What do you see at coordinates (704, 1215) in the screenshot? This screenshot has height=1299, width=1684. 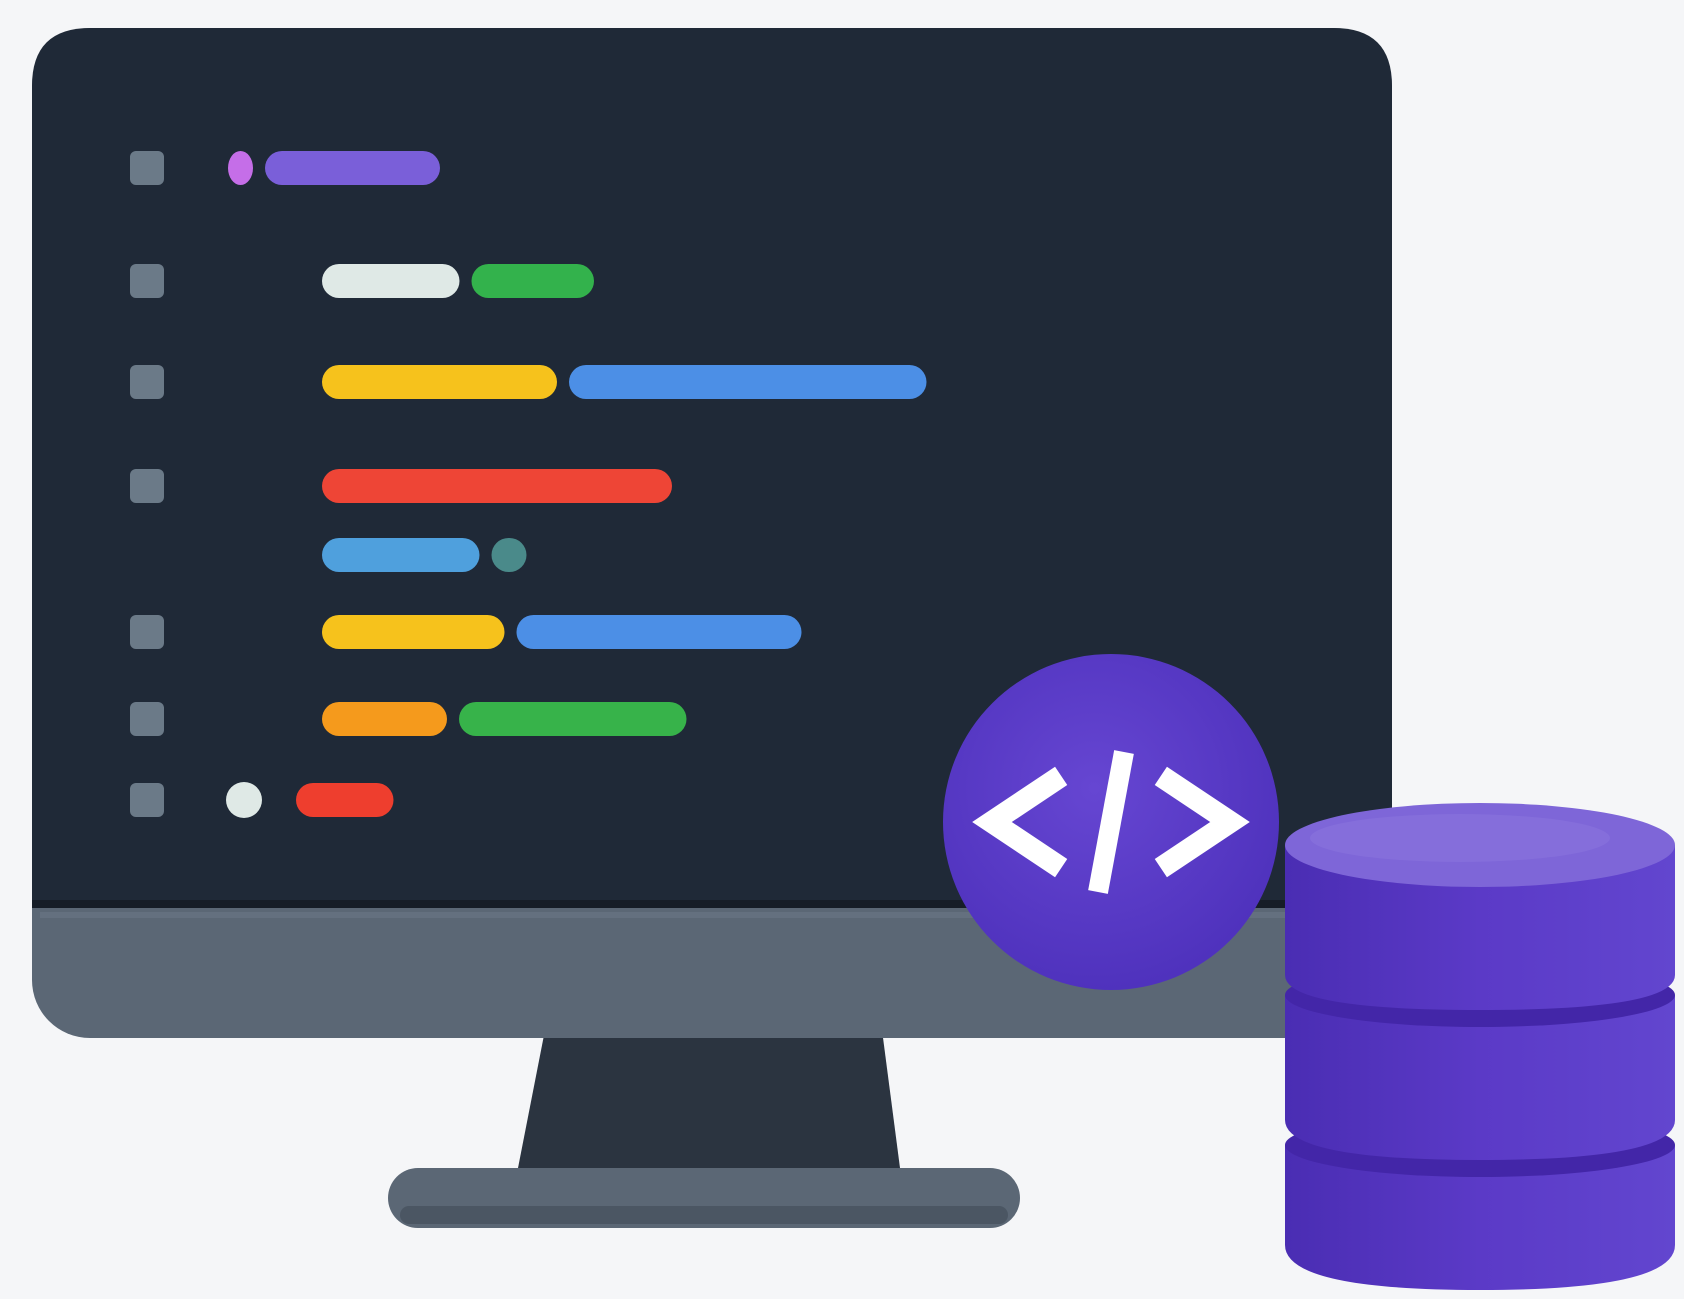 I see `stand-base-shade` at bounding box center [704, 1215].